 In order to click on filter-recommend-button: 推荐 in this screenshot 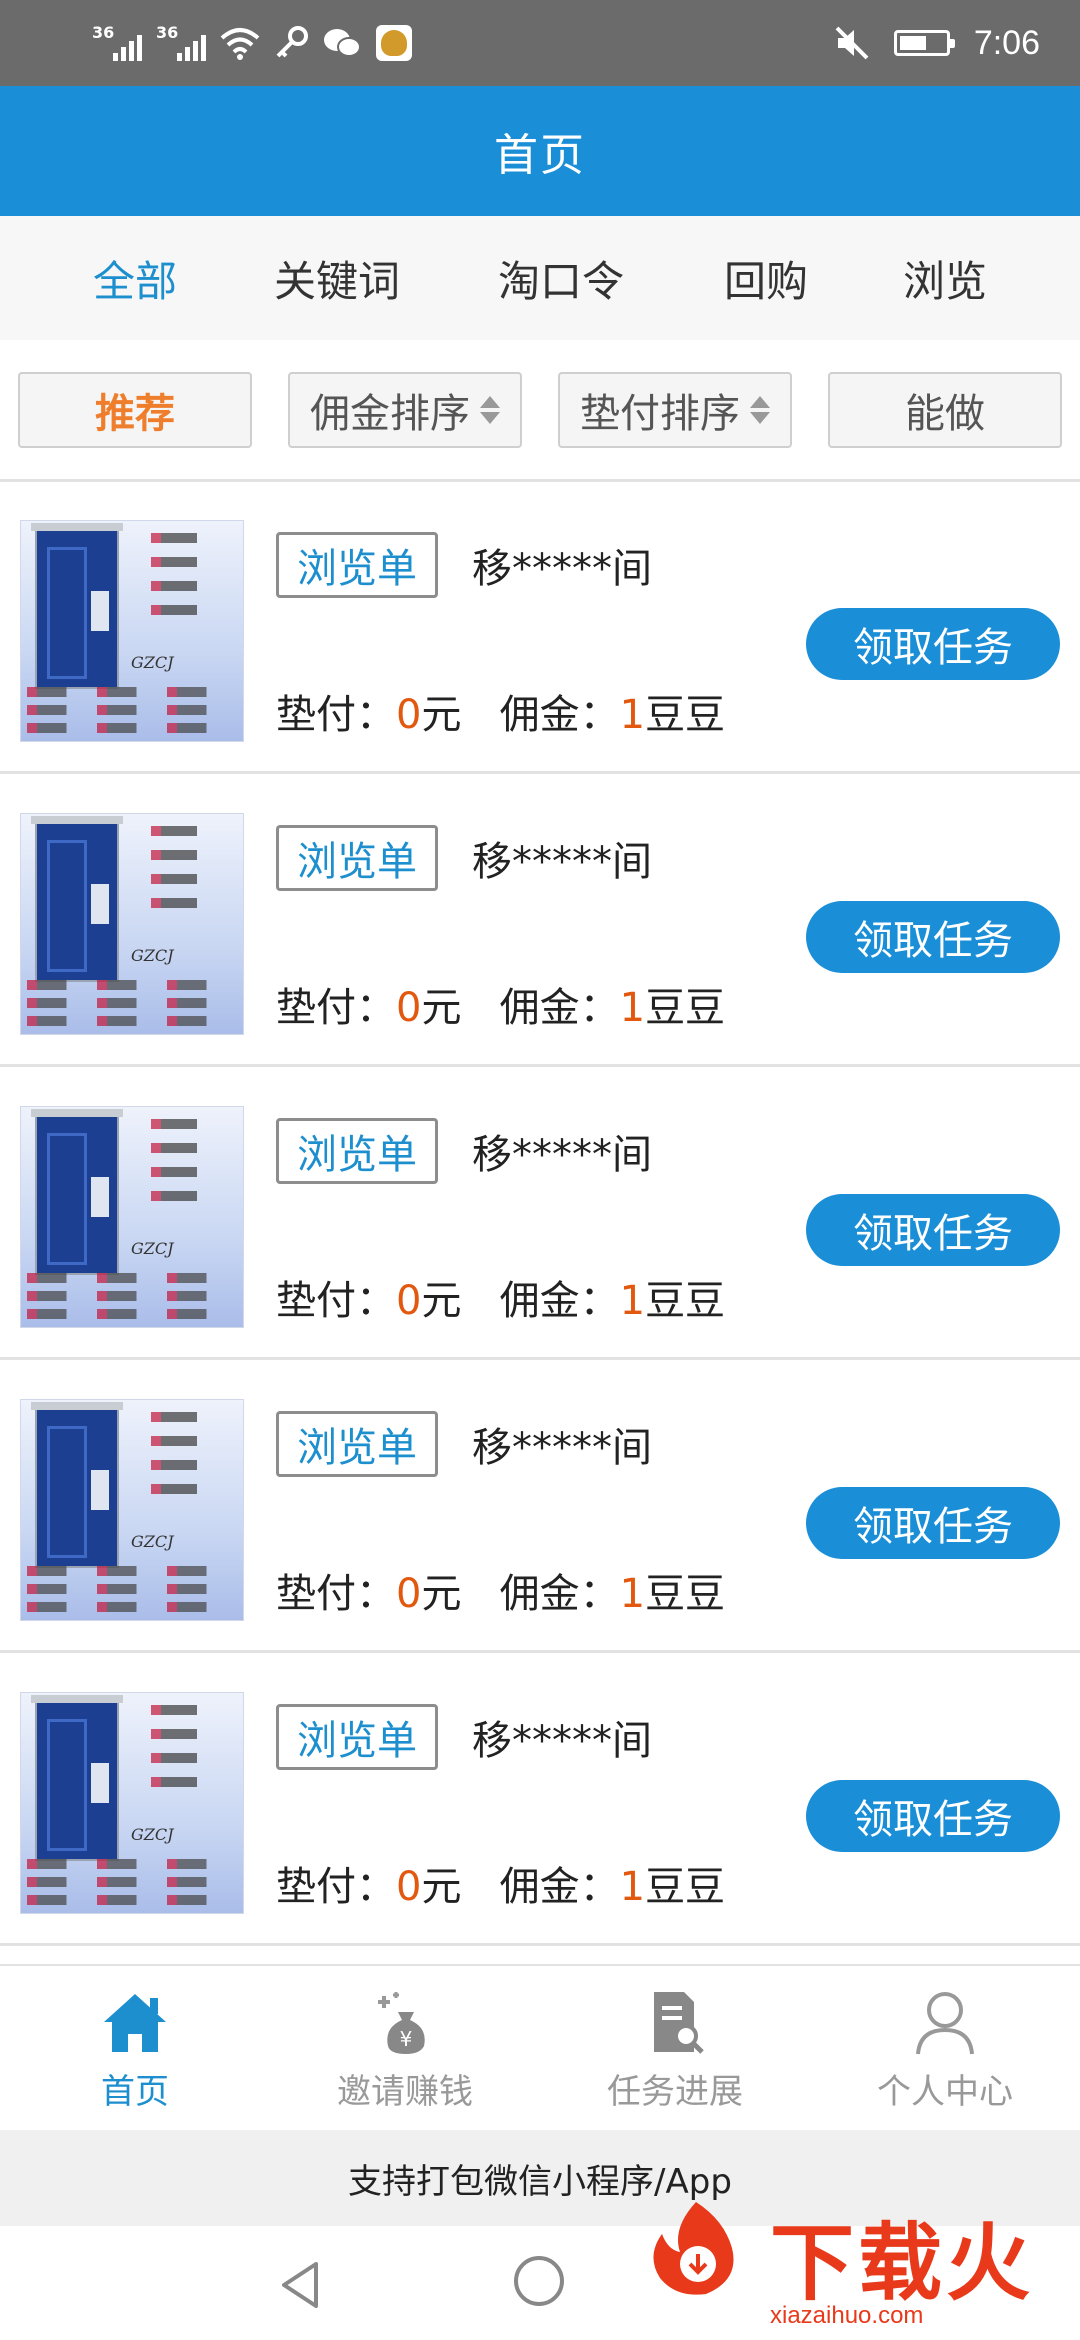, I will do `click(135, 410)`.